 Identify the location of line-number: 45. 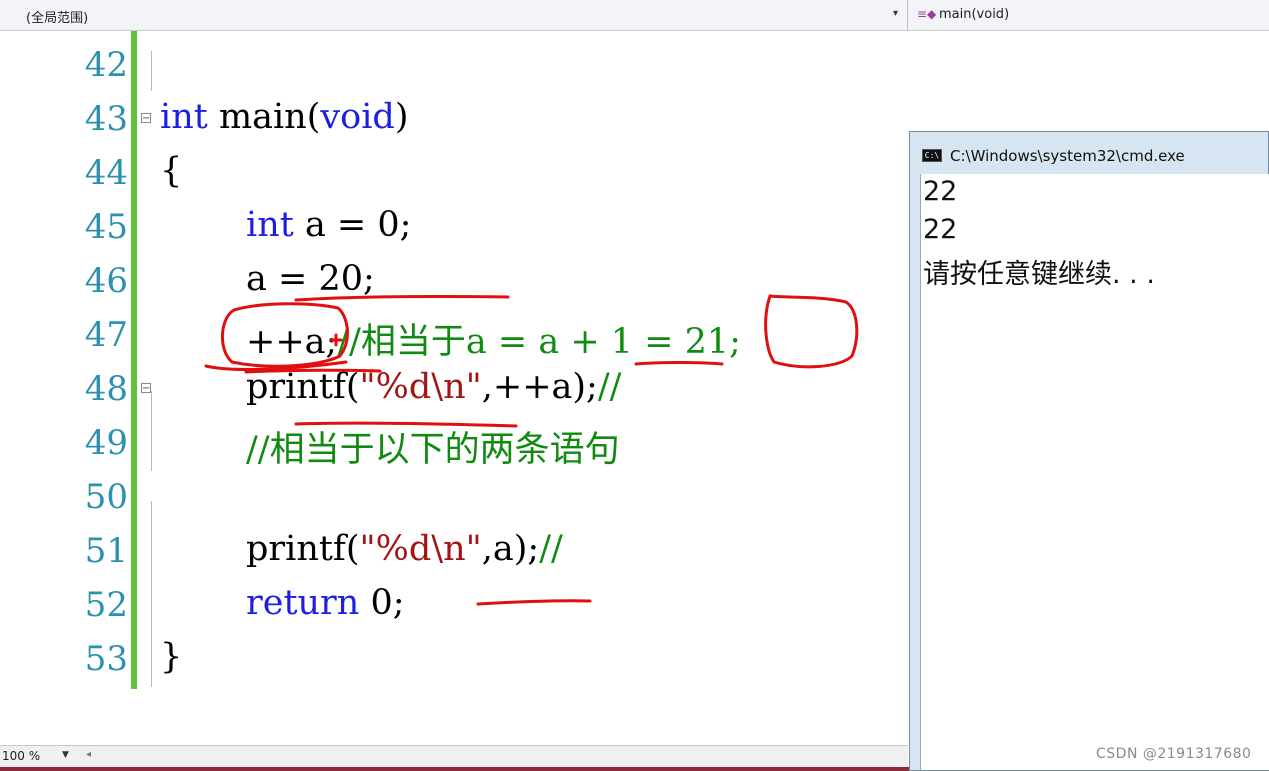
(106, 227).